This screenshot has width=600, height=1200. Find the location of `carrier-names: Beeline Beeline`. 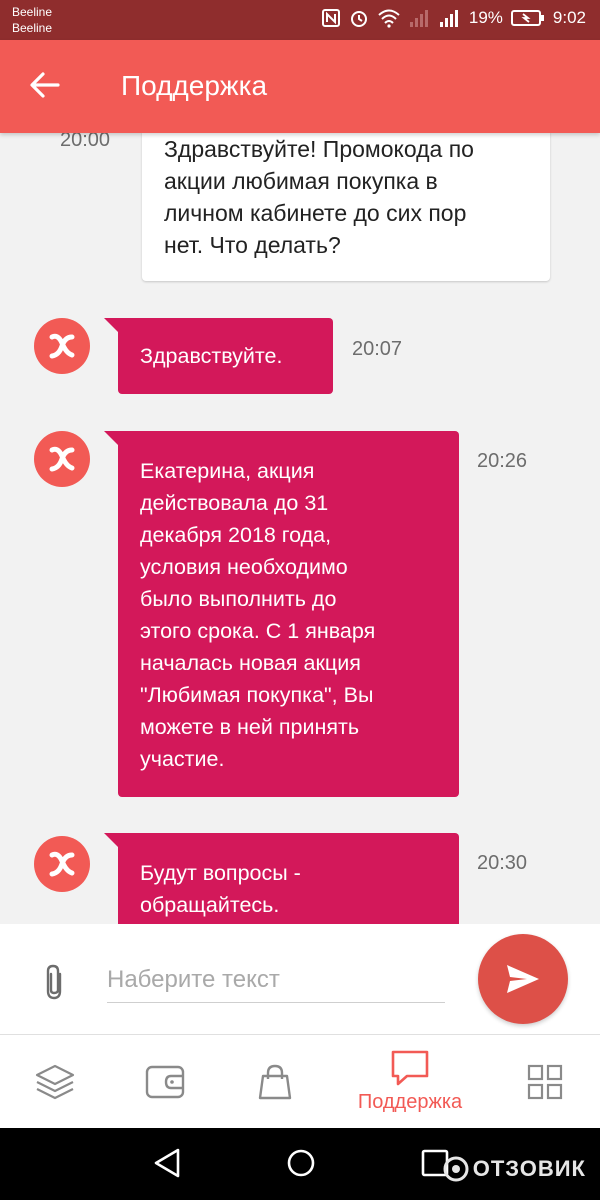

carrier-names: Beeline Beeline is located at coordinates (32, 20).